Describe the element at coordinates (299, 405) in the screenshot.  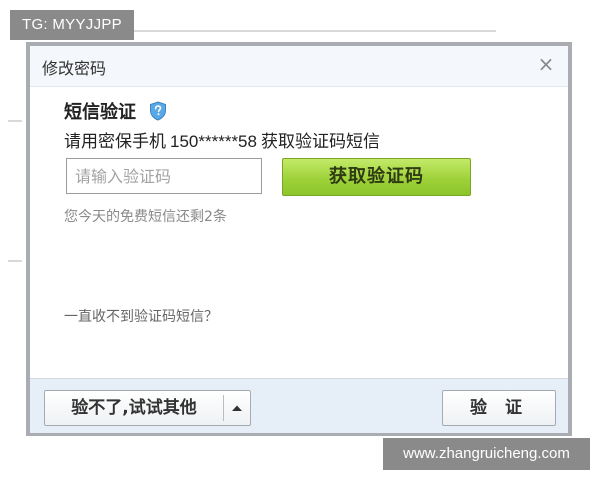
I see `dialog-footer: 验不了,试试其他 验 证` at that location.